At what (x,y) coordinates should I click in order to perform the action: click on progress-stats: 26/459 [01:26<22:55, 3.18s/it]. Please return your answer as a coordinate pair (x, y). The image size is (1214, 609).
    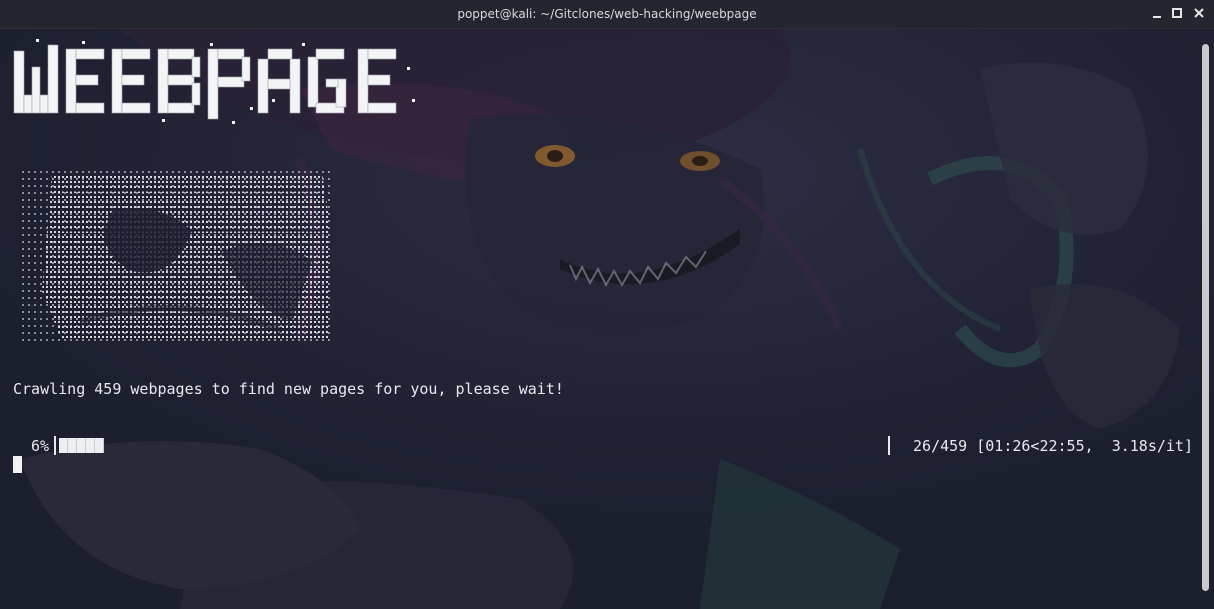
    Looking at the image, I should click on (1048, 446).